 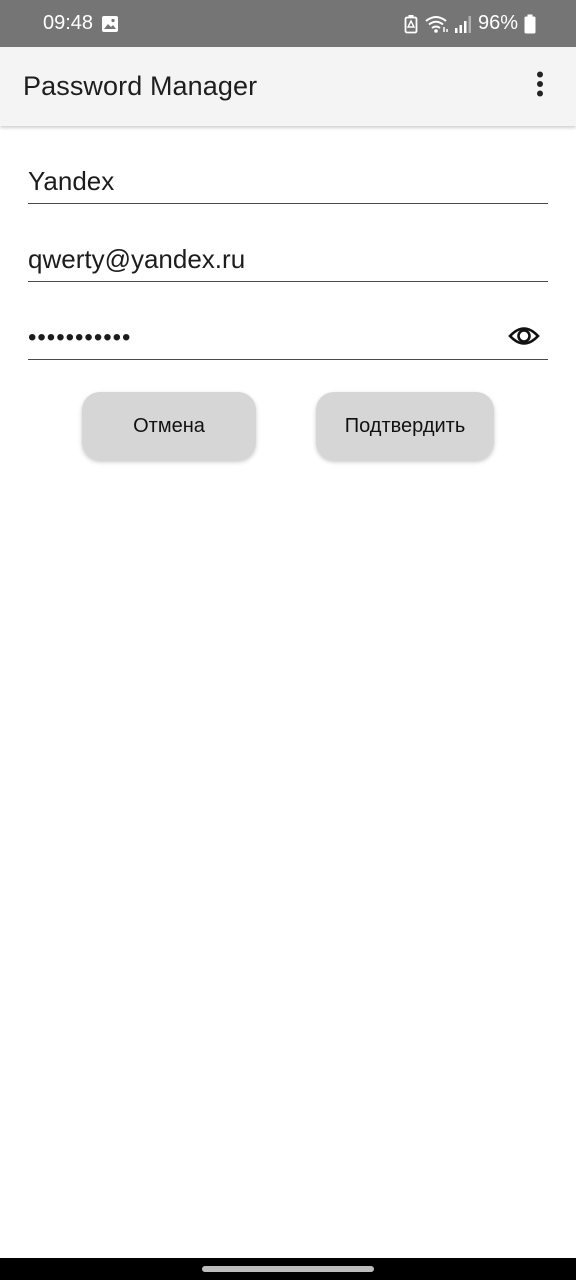 I want to click on status-right: 96%, so click(x=470, y=23).